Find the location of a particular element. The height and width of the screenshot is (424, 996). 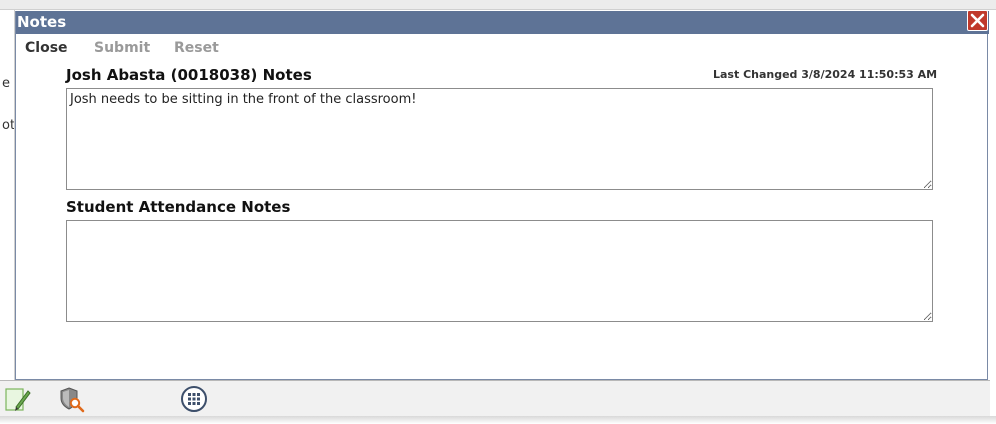

submit-button: Submit is located at coordinates (122, 48).